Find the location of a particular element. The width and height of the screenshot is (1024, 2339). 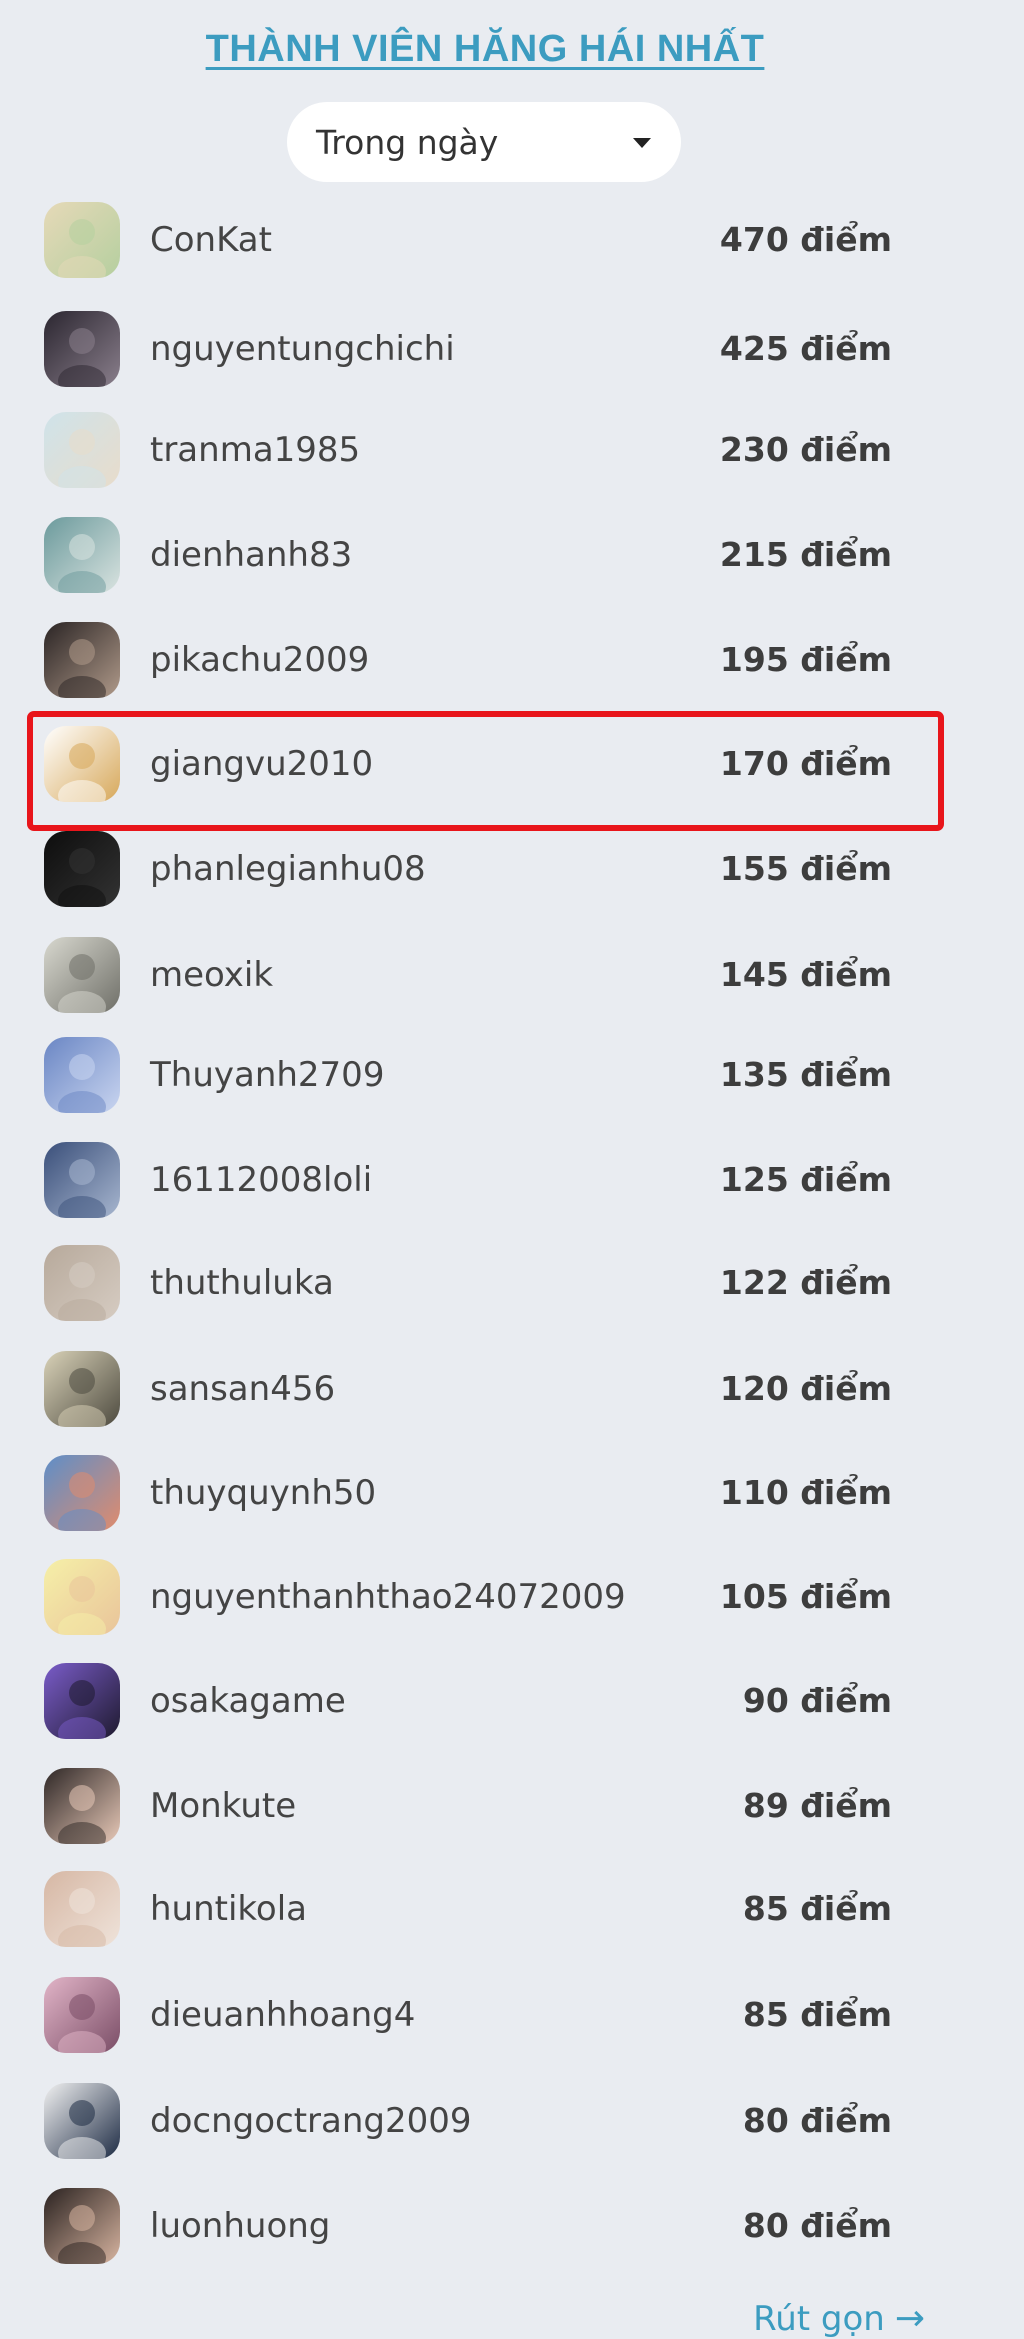

member-score: 90 điểm is located at coordinates (817, 1700).